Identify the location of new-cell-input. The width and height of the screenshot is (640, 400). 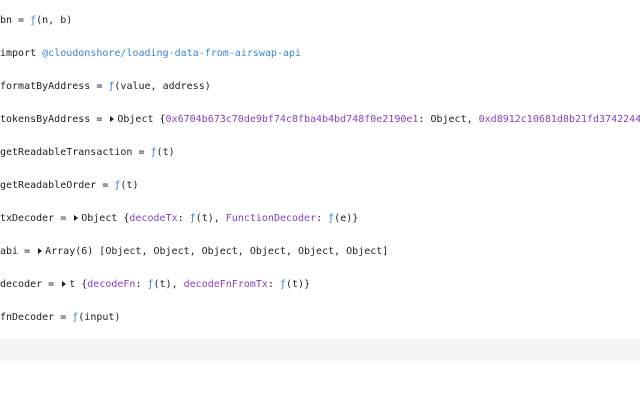
(320, 349).